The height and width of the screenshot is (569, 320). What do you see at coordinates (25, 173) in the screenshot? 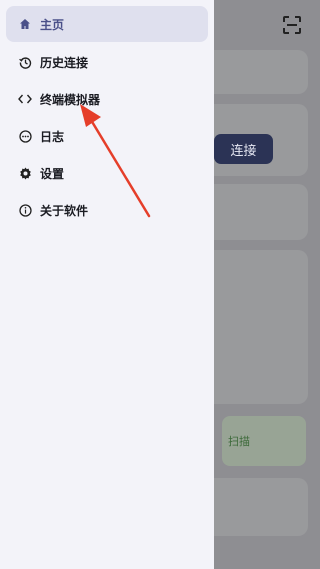
I see `gear-icon` at bounding box center [25, 173].